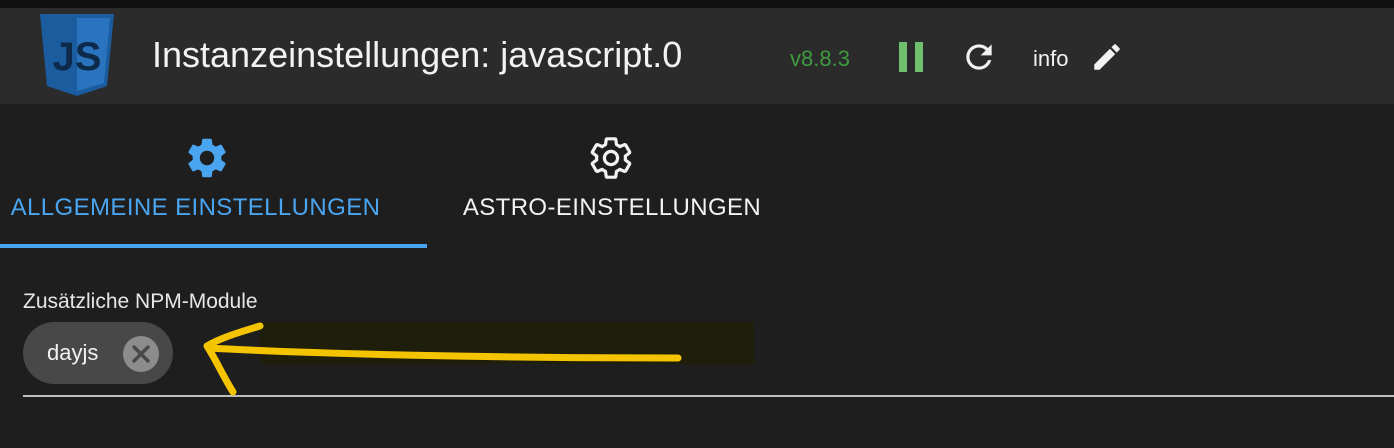 Image resolution: width=1394 pixels, height=448 pixels. What do you see at coordinates (911, 57) in the screenshot?
I see `pause-icon` at bounding box center [911, 57].